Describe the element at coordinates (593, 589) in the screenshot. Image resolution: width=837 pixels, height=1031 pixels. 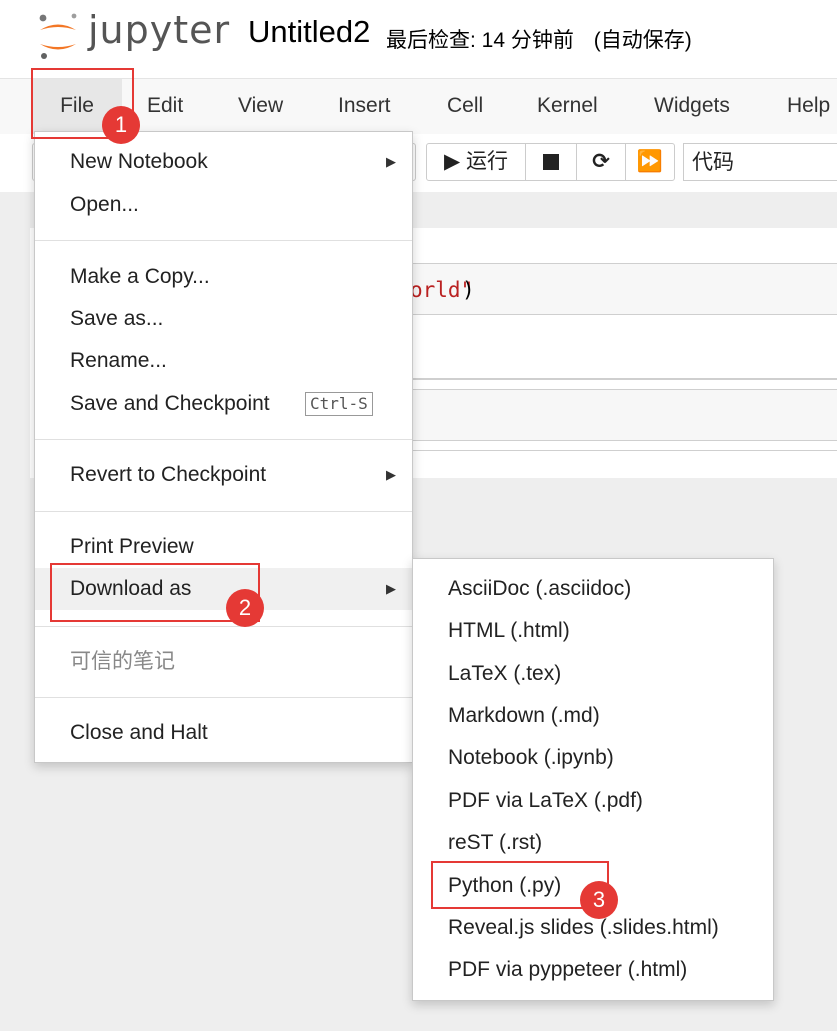
I see `submenu-item-asciidoc: AsciiDoc (.asciidoc)` at that location.